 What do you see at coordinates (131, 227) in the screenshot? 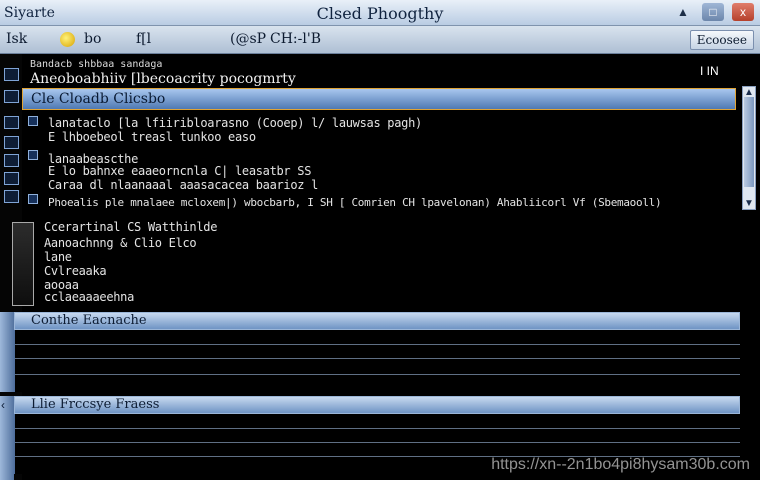
I see `group-title: Ccerartinal CS Watthinlde` at bounding box center [131, 227].